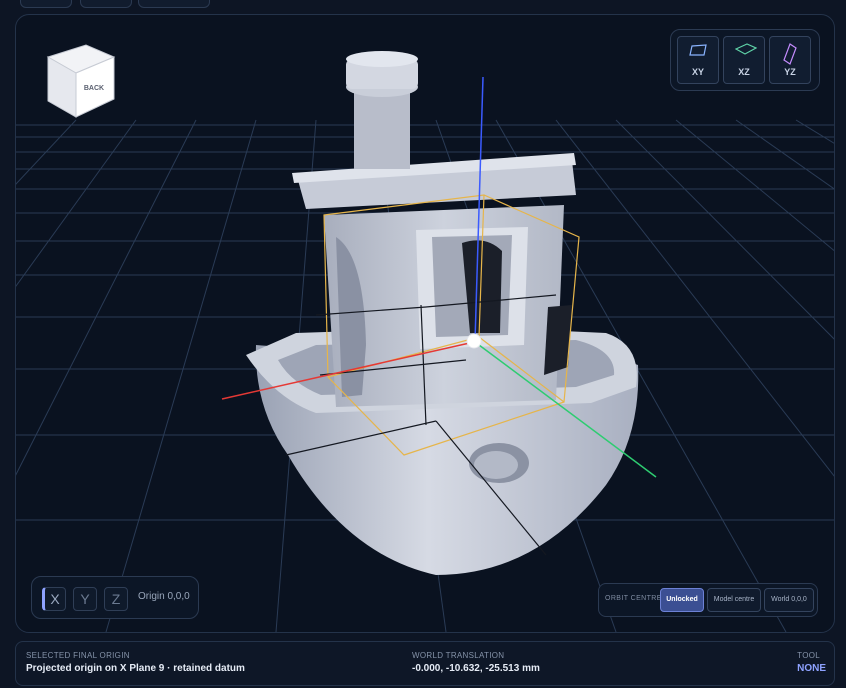 This screenshot has width=846, height=688. Describe the element at coordinates (78, 655) in the screenshot. I see `selected-origin-label: SELECTED FINAL ORIGIN` at that location.